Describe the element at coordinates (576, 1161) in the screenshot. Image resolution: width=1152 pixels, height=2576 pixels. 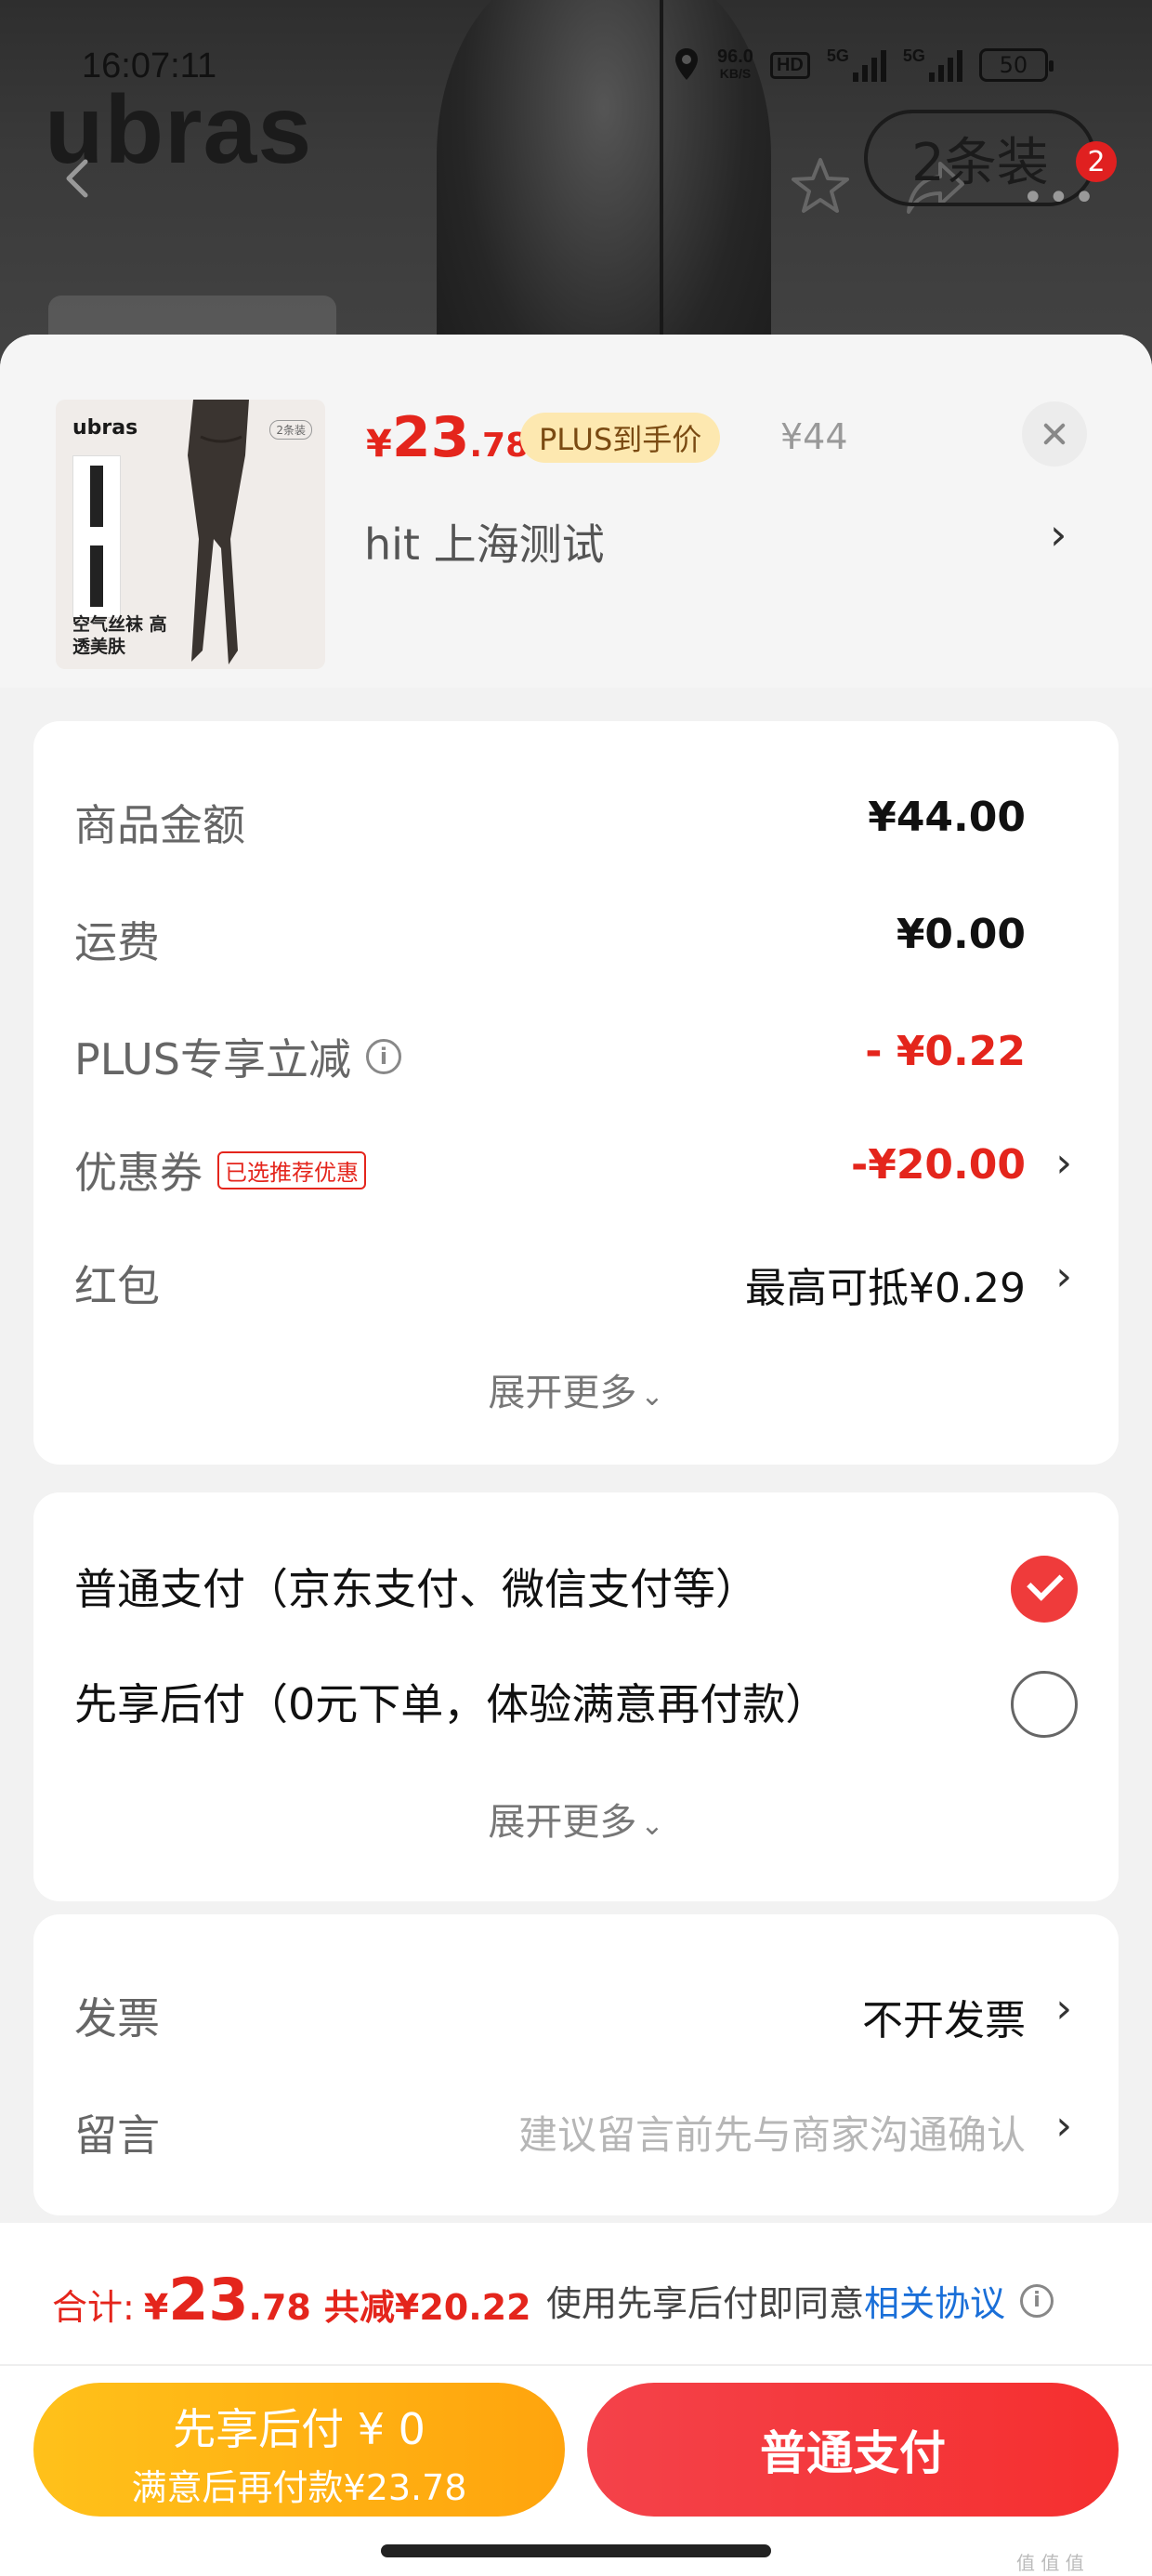
I see `fee-row-coupon: 优惠券 已选推荐优惠 -¥20.00 ›` at that location.